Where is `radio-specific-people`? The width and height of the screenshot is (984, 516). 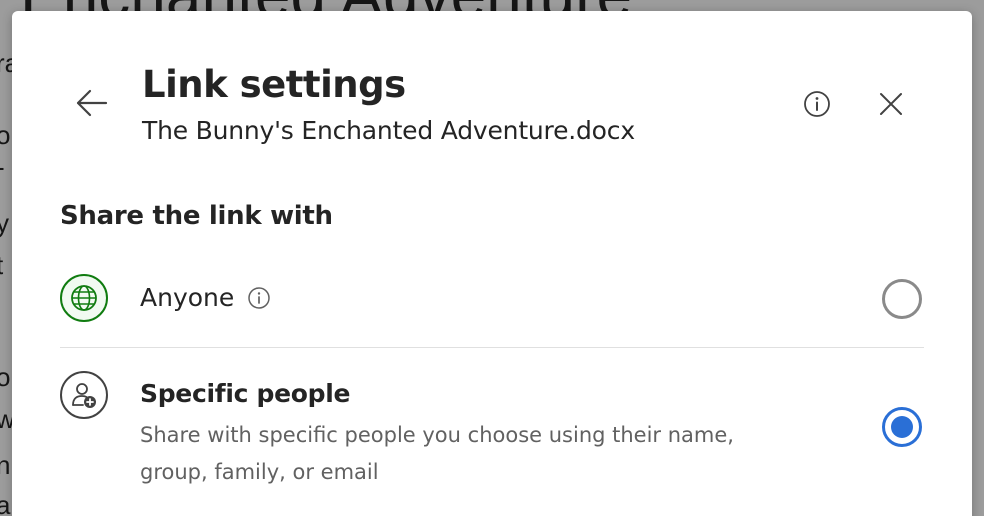 radio-specific-people is located at coordinates (902, 427).